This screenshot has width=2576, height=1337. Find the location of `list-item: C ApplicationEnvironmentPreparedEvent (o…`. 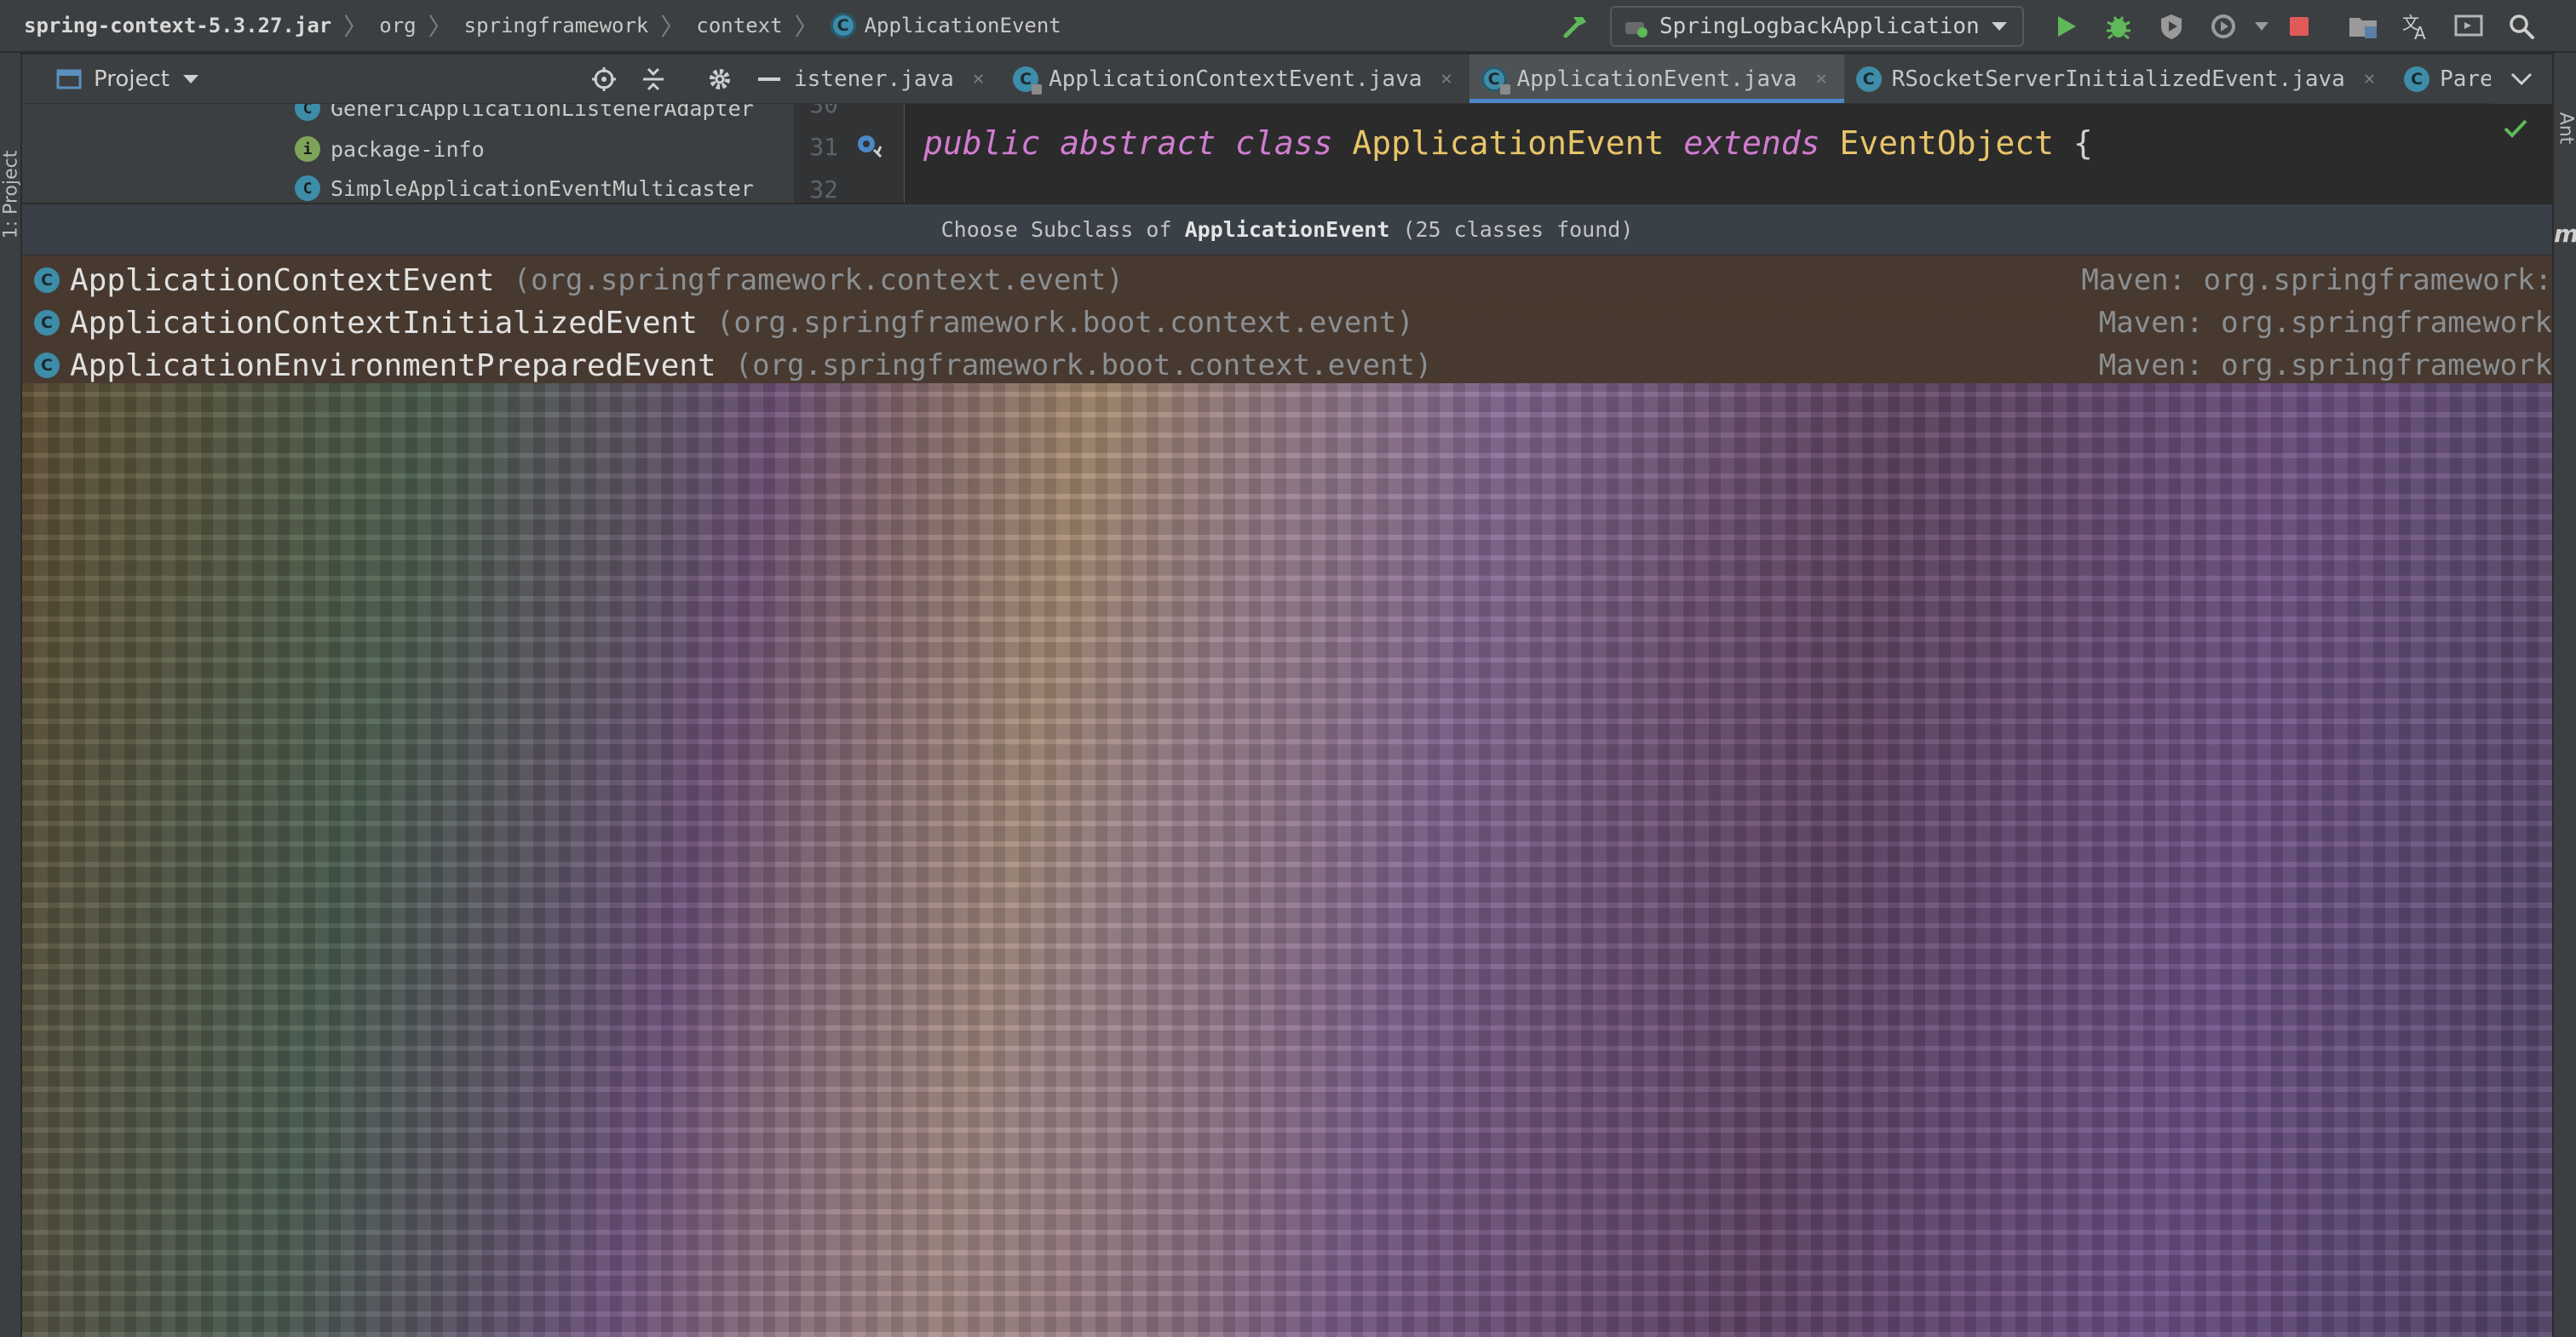

list-item: C ApplicationEnvironmentPreparedEvent (o… is located at coordinates (1287, 366).